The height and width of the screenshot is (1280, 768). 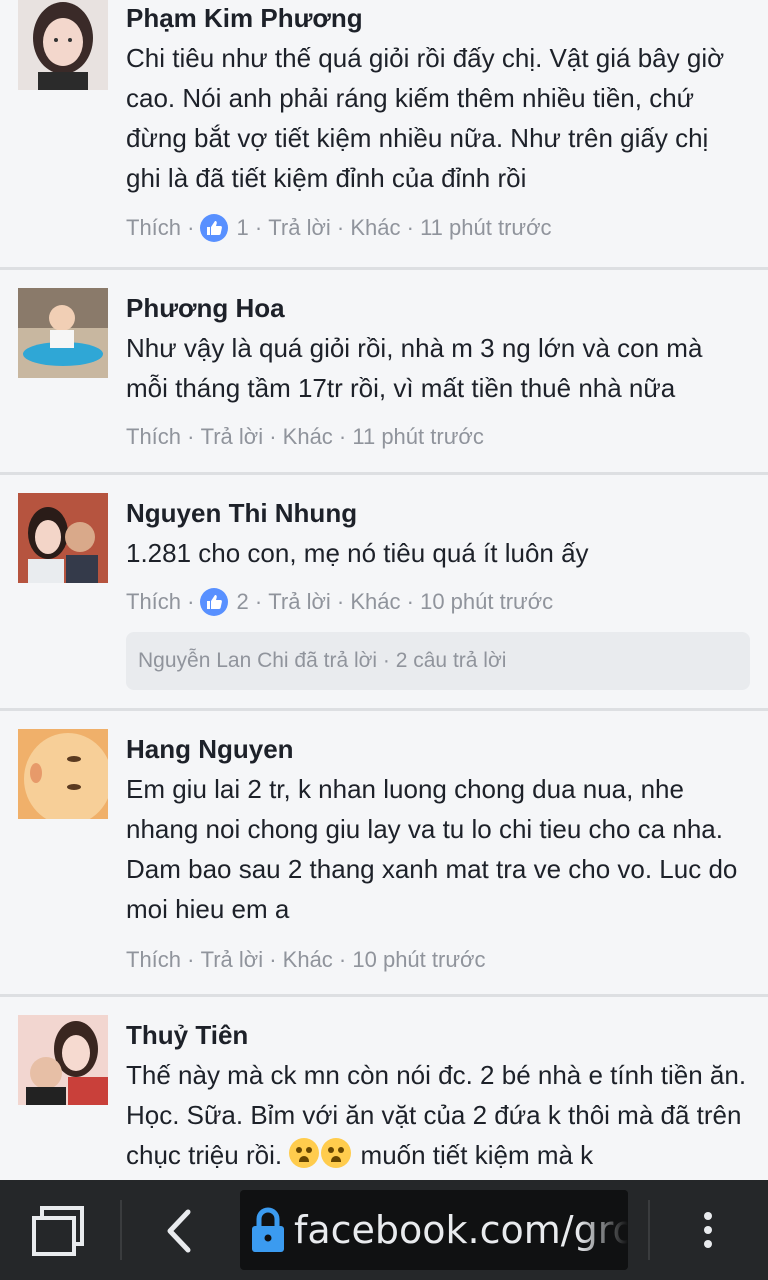 I want to click on tabs-icon, so click(x=58, y=1232).